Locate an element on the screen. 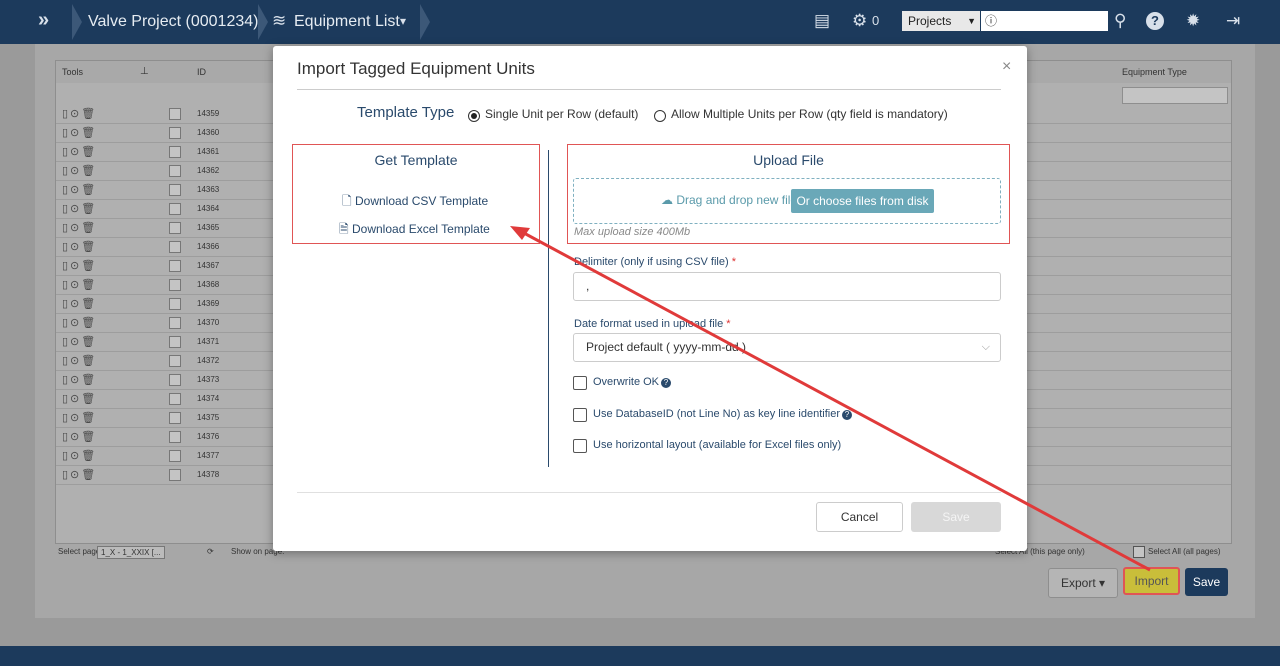  horizontal-layout-checkbox is located at coordinates (580, 446).